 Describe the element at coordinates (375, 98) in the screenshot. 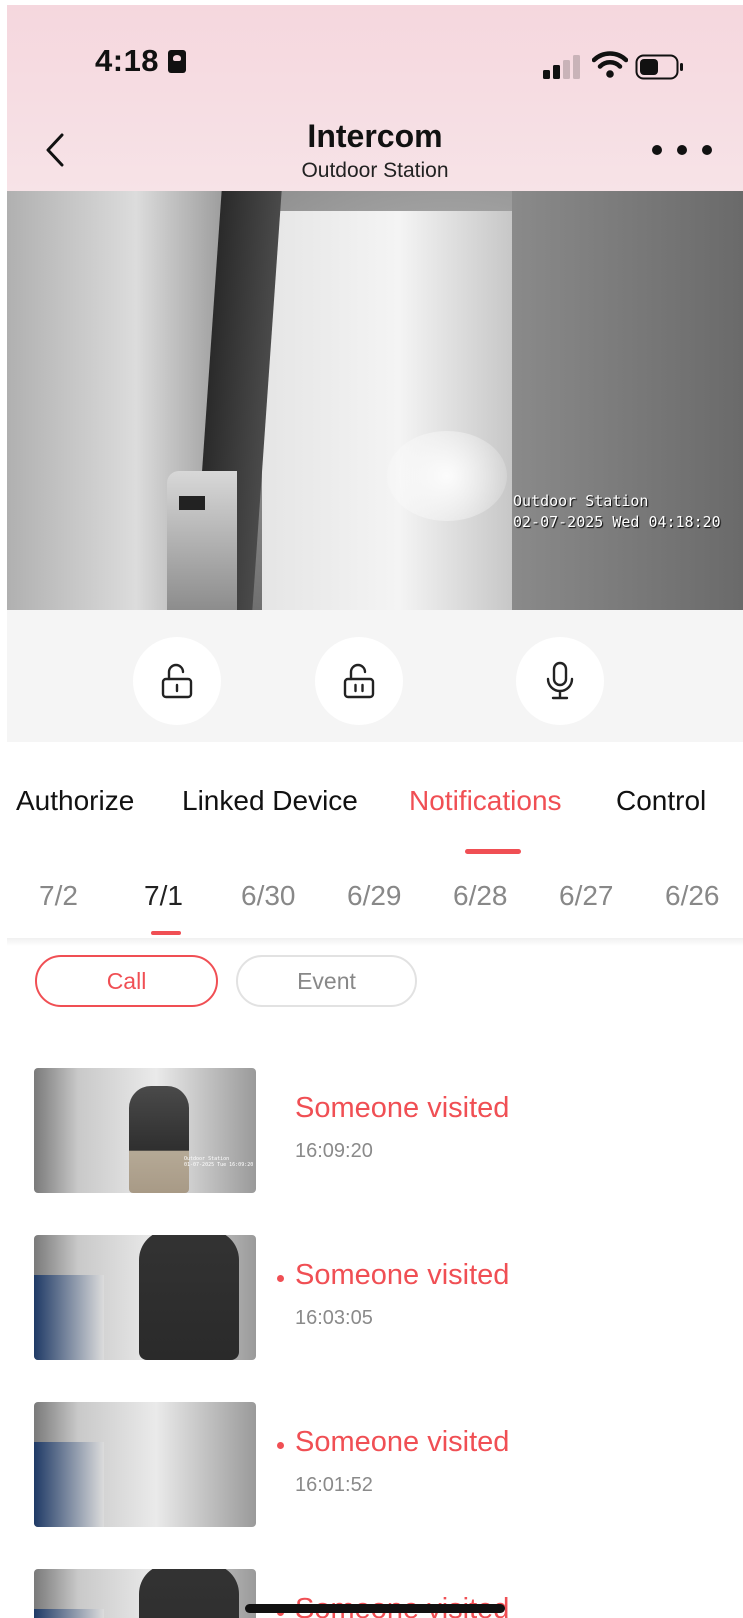

I see `header: 4:18 Intercom Outdoor Station` at that location.